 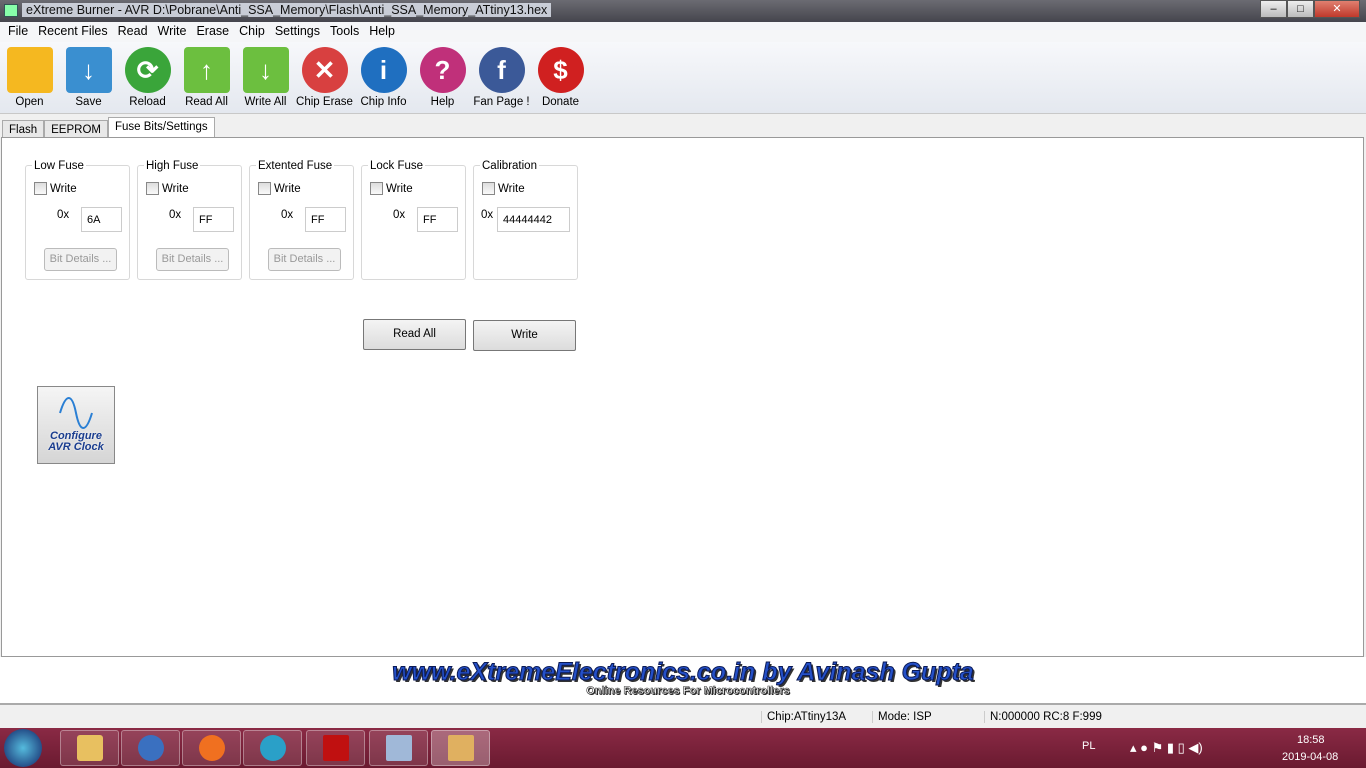 I want to click on menu-chip: Chip, so click(x=252, y=32).